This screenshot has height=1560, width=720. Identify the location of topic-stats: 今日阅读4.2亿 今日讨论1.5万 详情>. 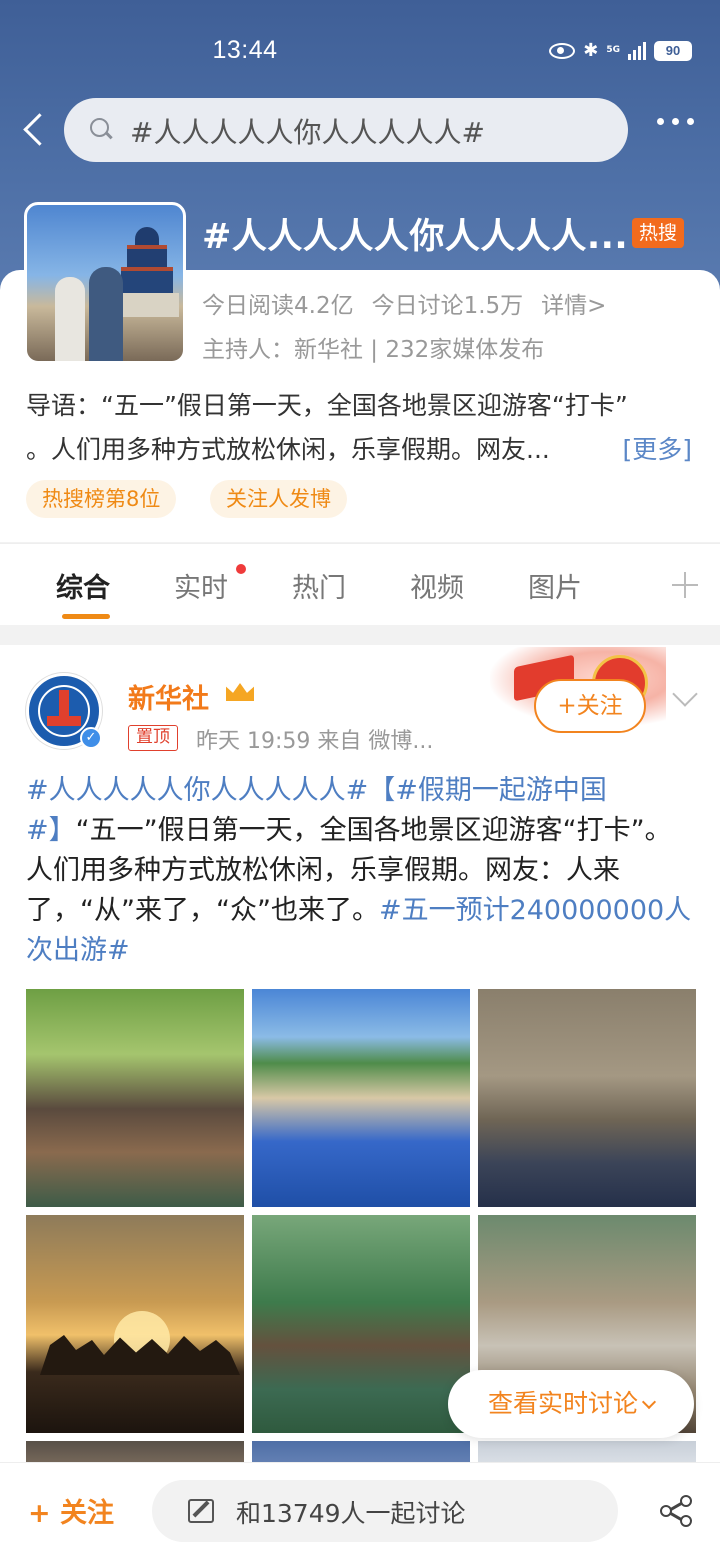
(404, 303).